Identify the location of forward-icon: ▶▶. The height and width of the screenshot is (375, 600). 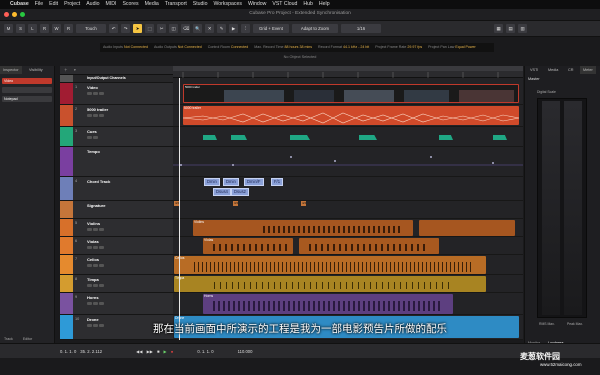
(150, 351).